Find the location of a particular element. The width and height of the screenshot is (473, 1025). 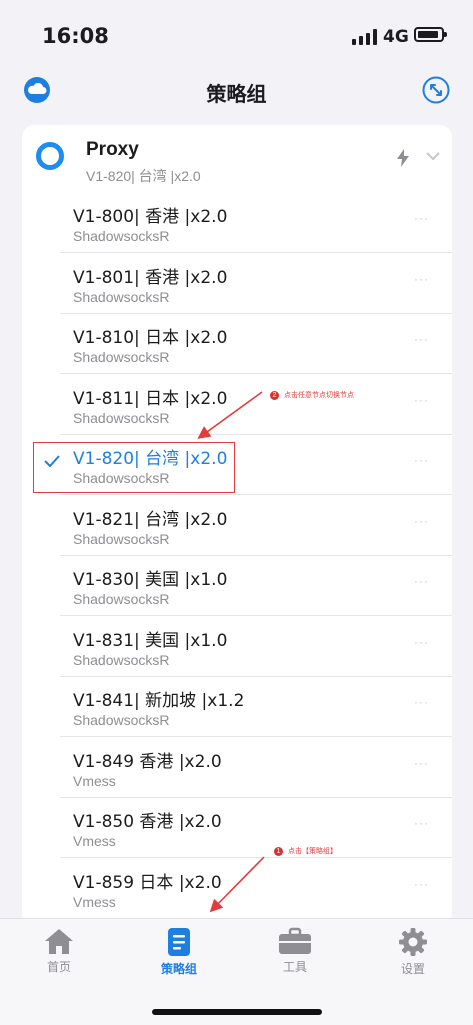

annotation-arrows is located at coordinates (231, 652).